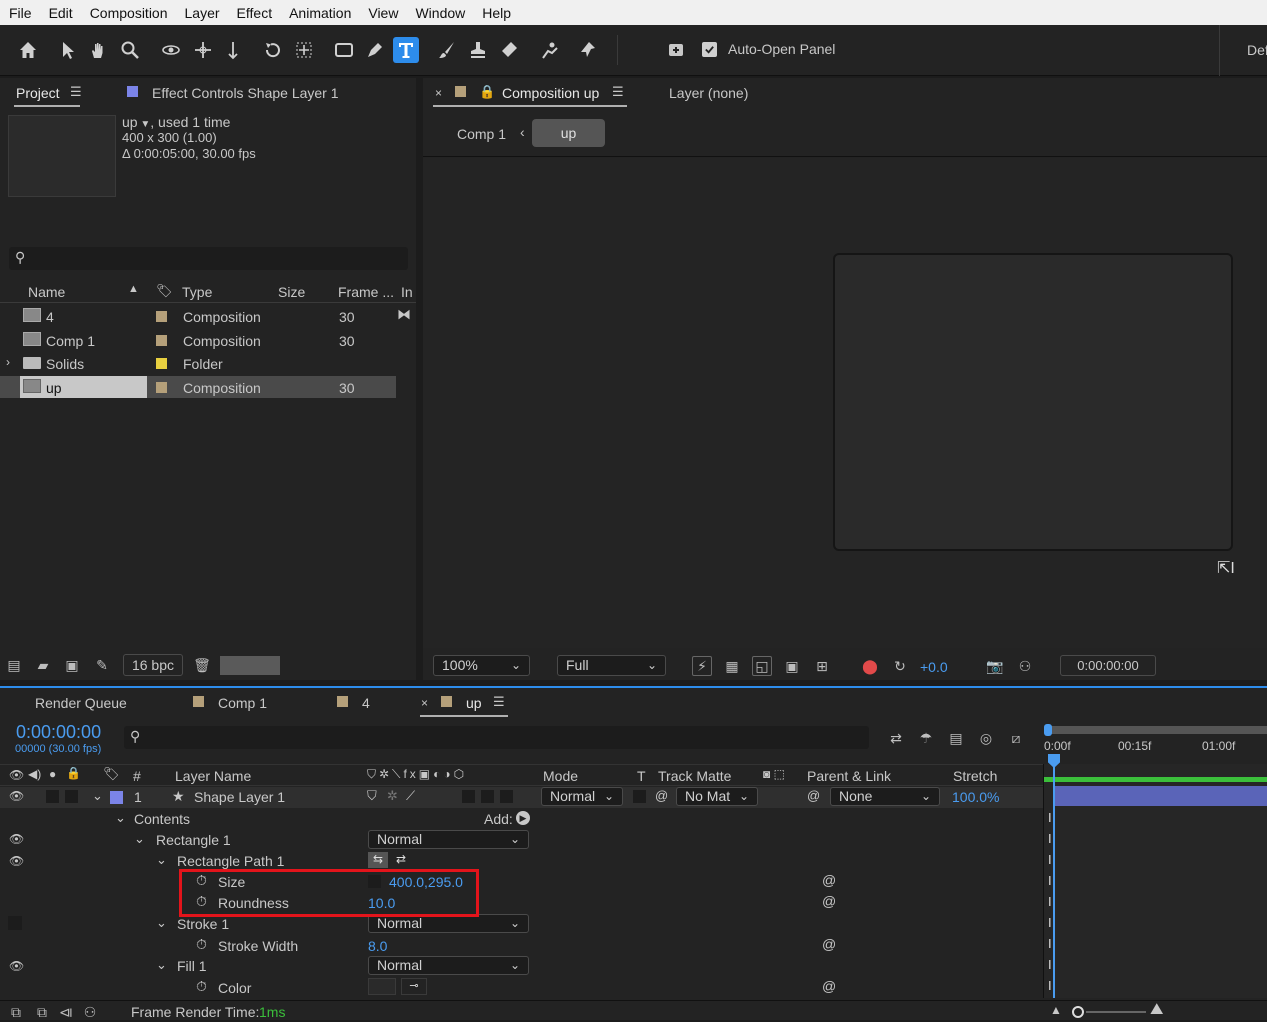 The image size is (1267, 1022). What do you see at coordinates (81, 703) in the screenshot?
I see `tab-render-queue: Render Queue` at bounding box center [81, 703].